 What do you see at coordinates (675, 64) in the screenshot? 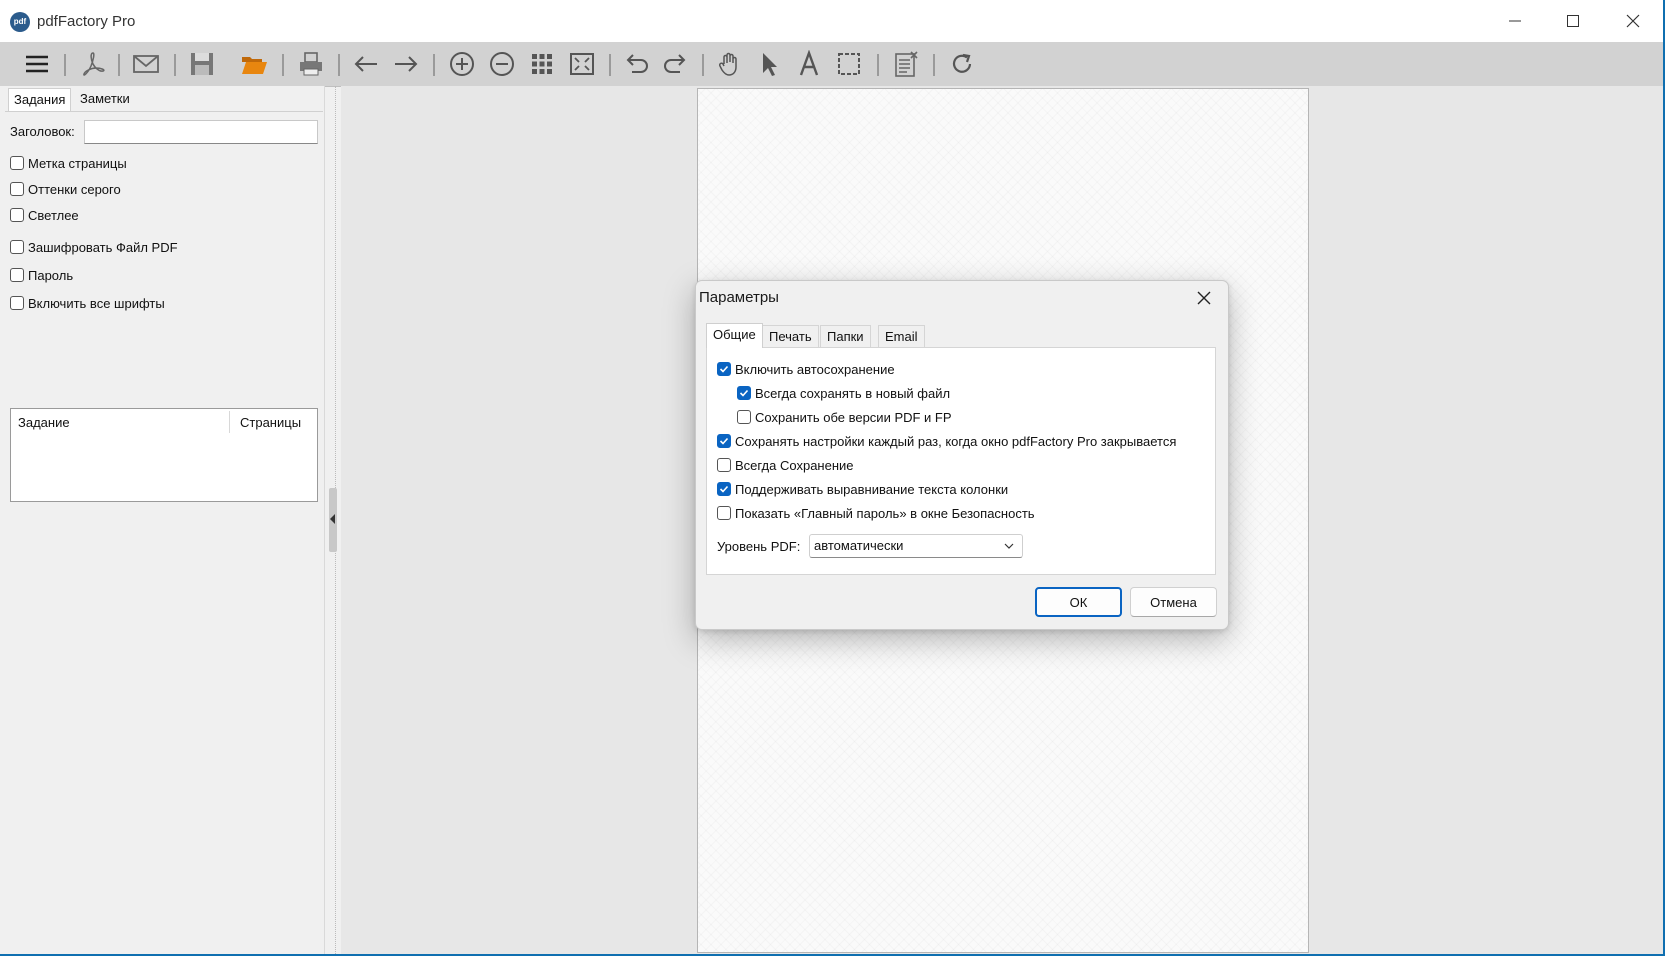
I see `redo-button` at bounding box center [675, 64].